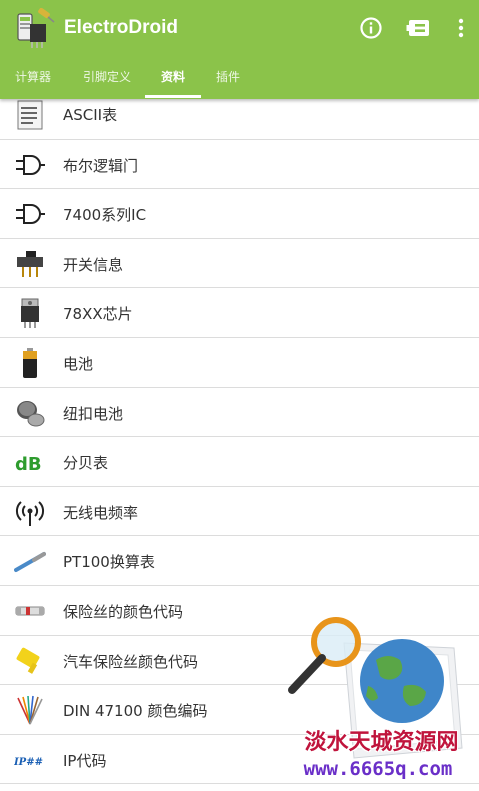 This screenshot has height=791, width=479. What do you see at coordinates (30, 611) in the screenshot?
I see `glass-fuse-icon` at bounding box center [30, 611].